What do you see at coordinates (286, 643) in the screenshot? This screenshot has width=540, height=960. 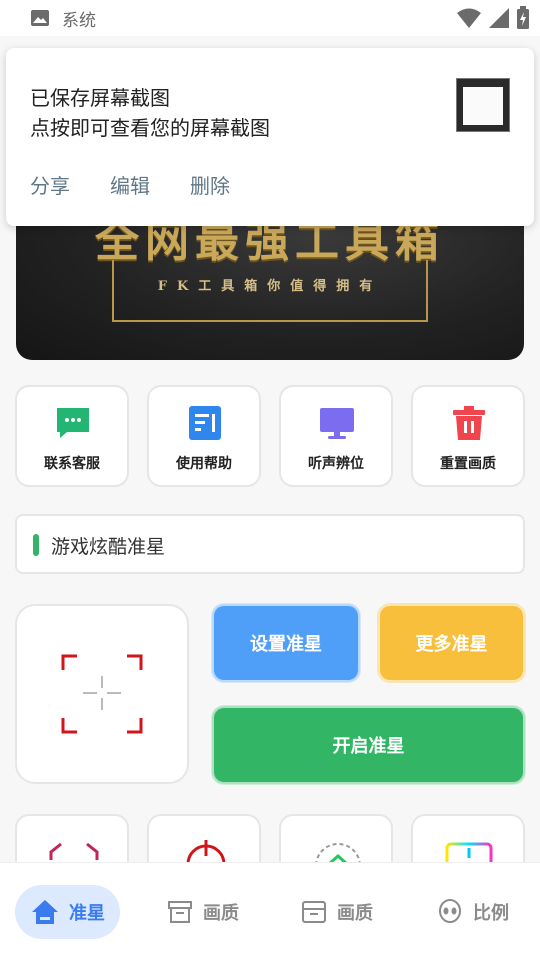 I see `set-crosshair-button: 设置准星` at bounding box center [286, 643].